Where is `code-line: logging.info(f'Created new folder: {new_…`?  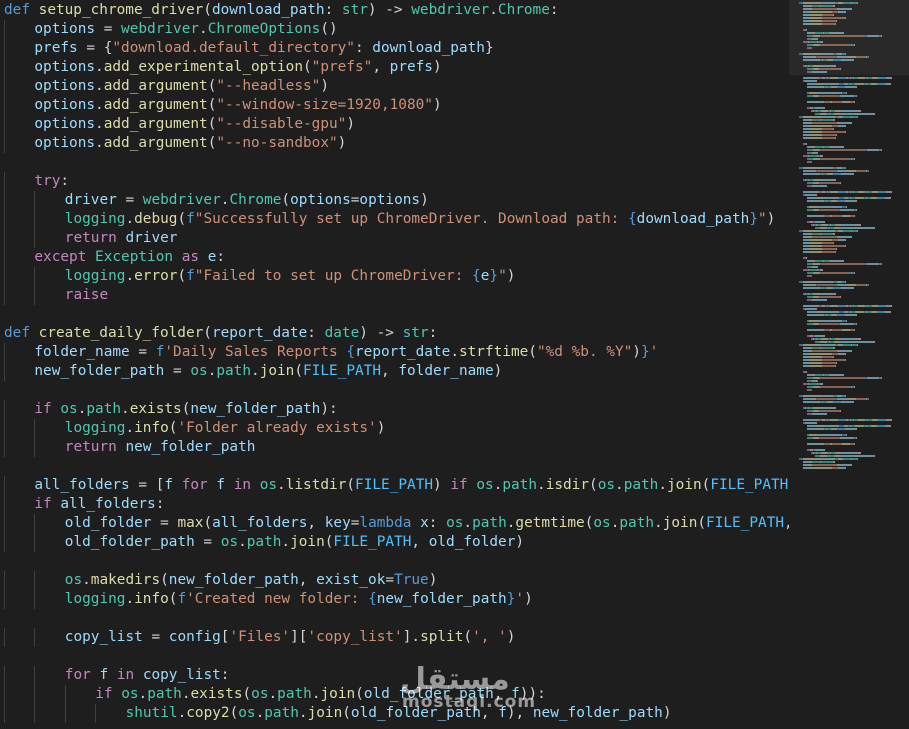 code-line: logging.info(f'Created new folder: {new_… is located at coordinates (299, 599).